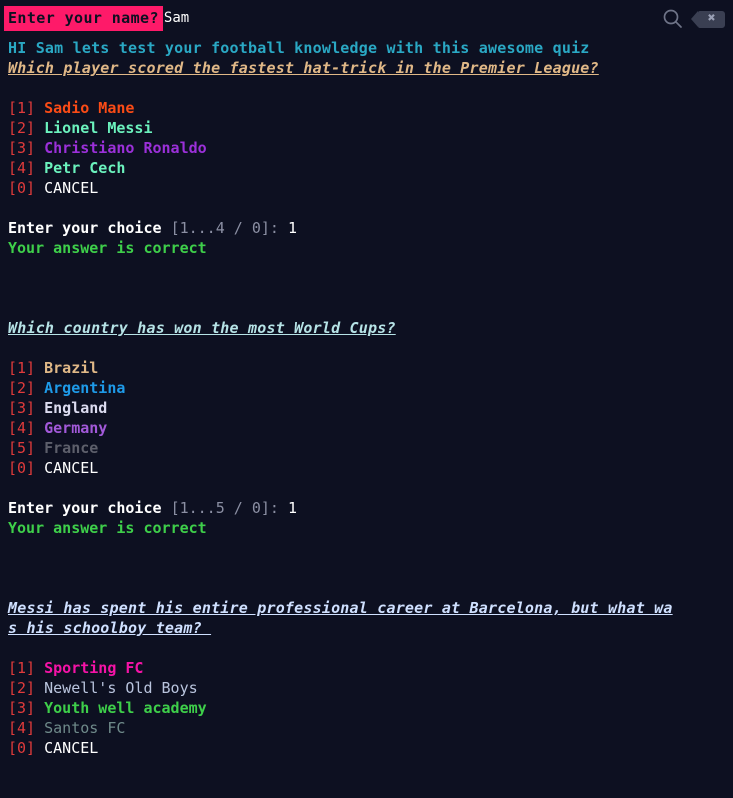 This screenshot has width=733, height=798. I want to click on option-label: Sadio Mane, so click(89, 108).